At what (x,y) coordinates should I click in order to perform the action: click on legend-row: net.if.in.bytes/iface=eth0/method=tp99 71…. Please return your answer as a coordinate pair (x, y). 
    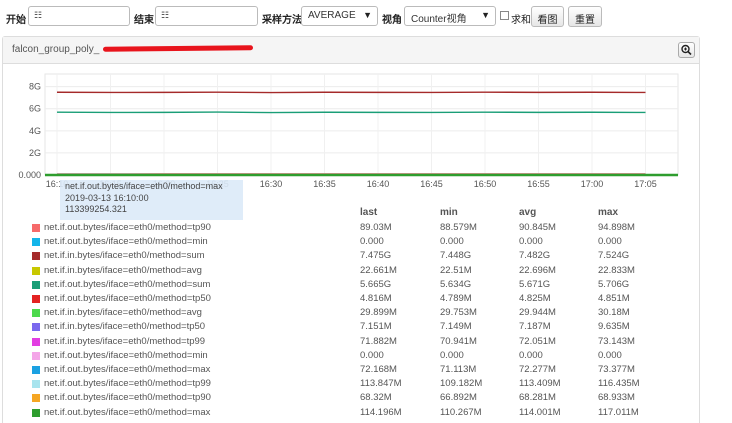
    Looking at the image, I should click on (350, 343).